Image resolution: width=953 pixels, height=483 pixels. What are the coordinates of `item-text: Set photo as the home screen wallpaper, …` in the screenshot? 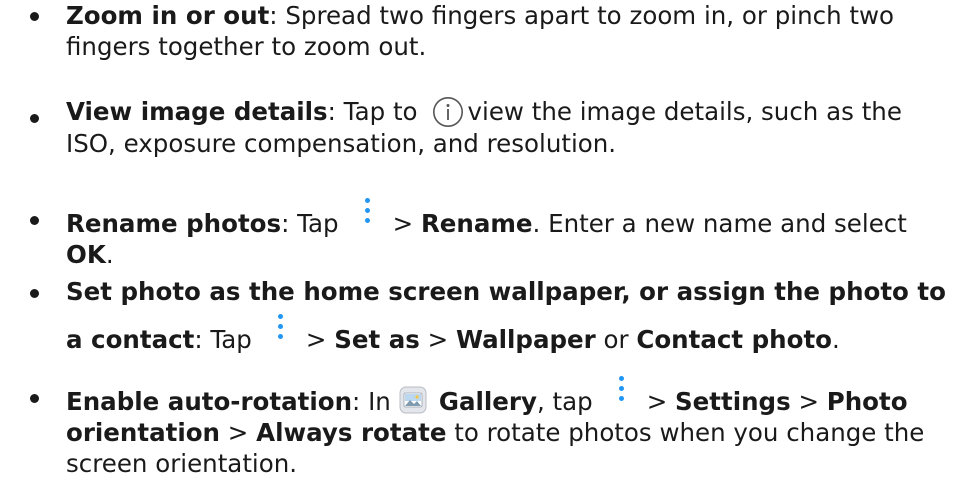 It's located at (506, 315).